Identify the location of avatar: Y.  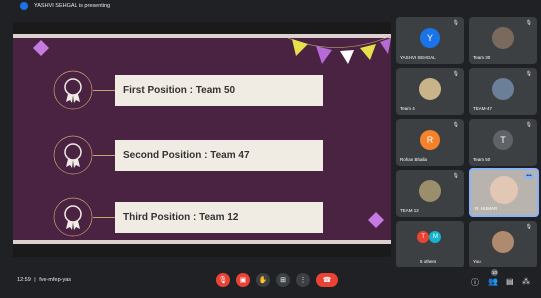
(430, 38).